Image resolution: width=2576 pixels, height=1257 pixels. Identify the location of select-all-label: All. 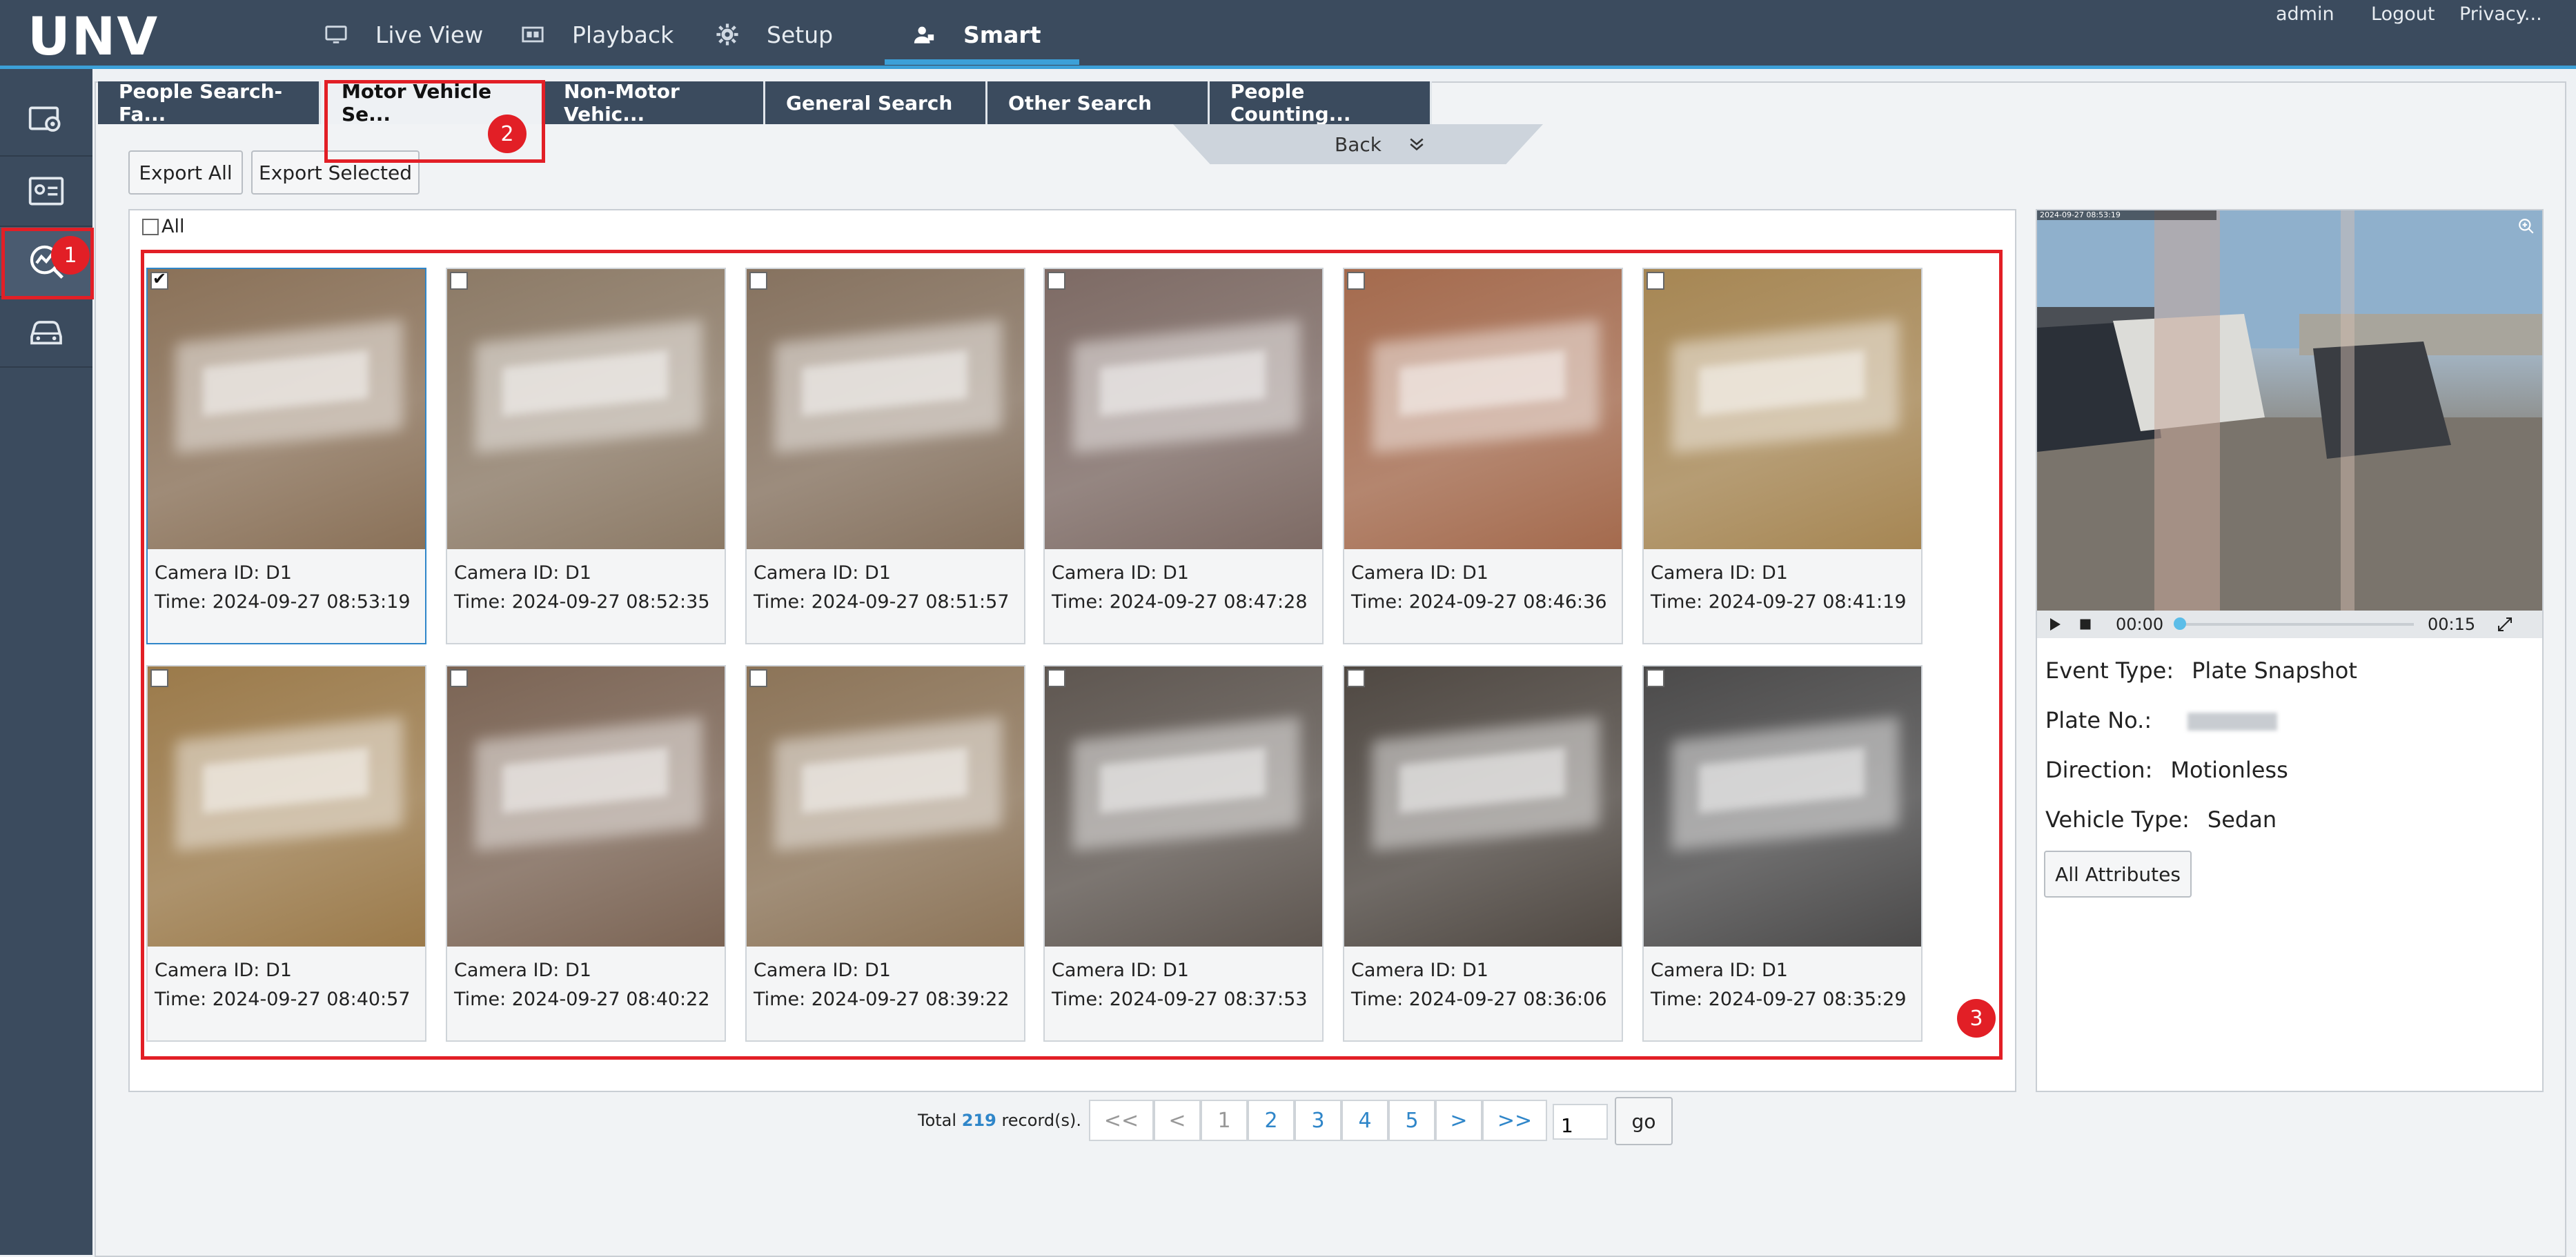
(173, 226).